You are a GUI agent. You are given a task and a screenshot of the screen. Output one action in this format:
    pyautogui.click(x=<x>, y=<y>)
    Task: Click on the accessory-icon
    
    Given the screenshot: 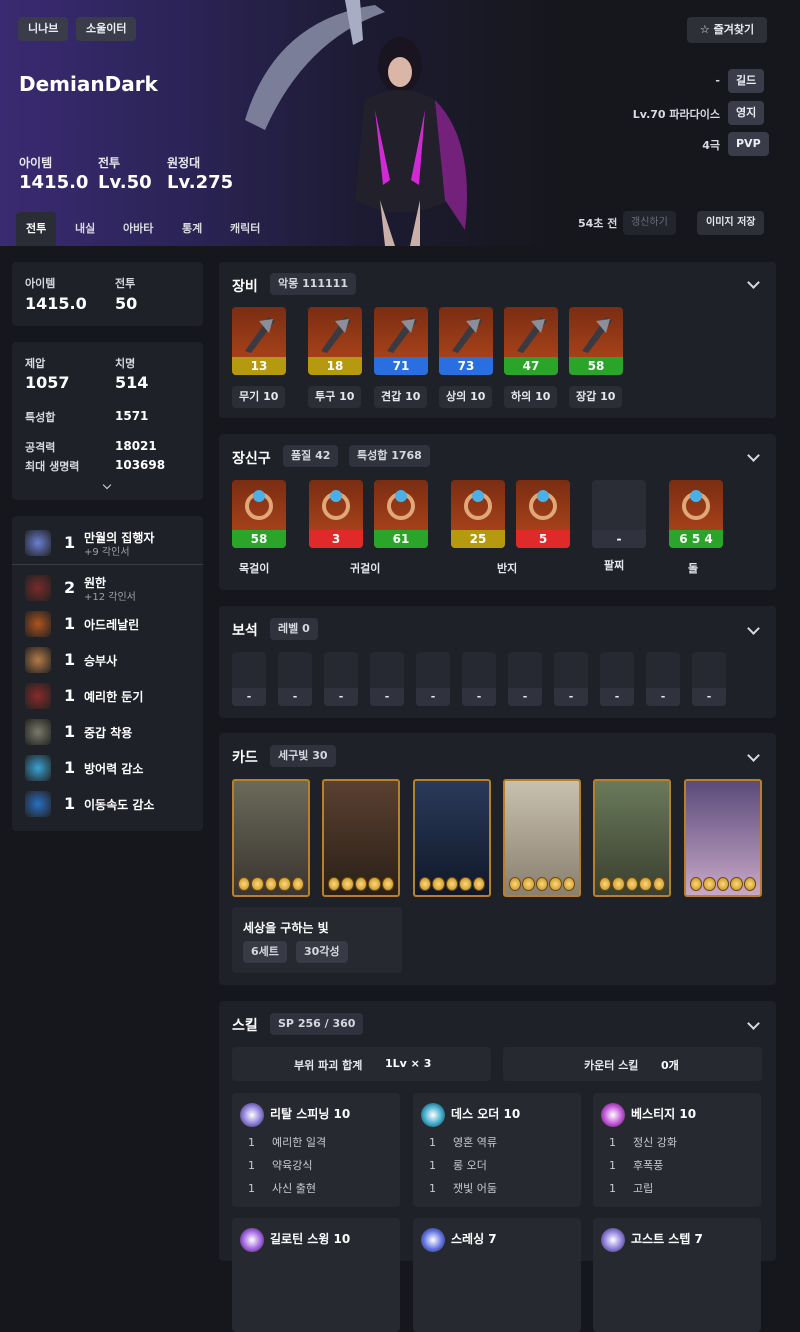 What is the action you would take?
    pyautogui.click(x=401, y=505)
    